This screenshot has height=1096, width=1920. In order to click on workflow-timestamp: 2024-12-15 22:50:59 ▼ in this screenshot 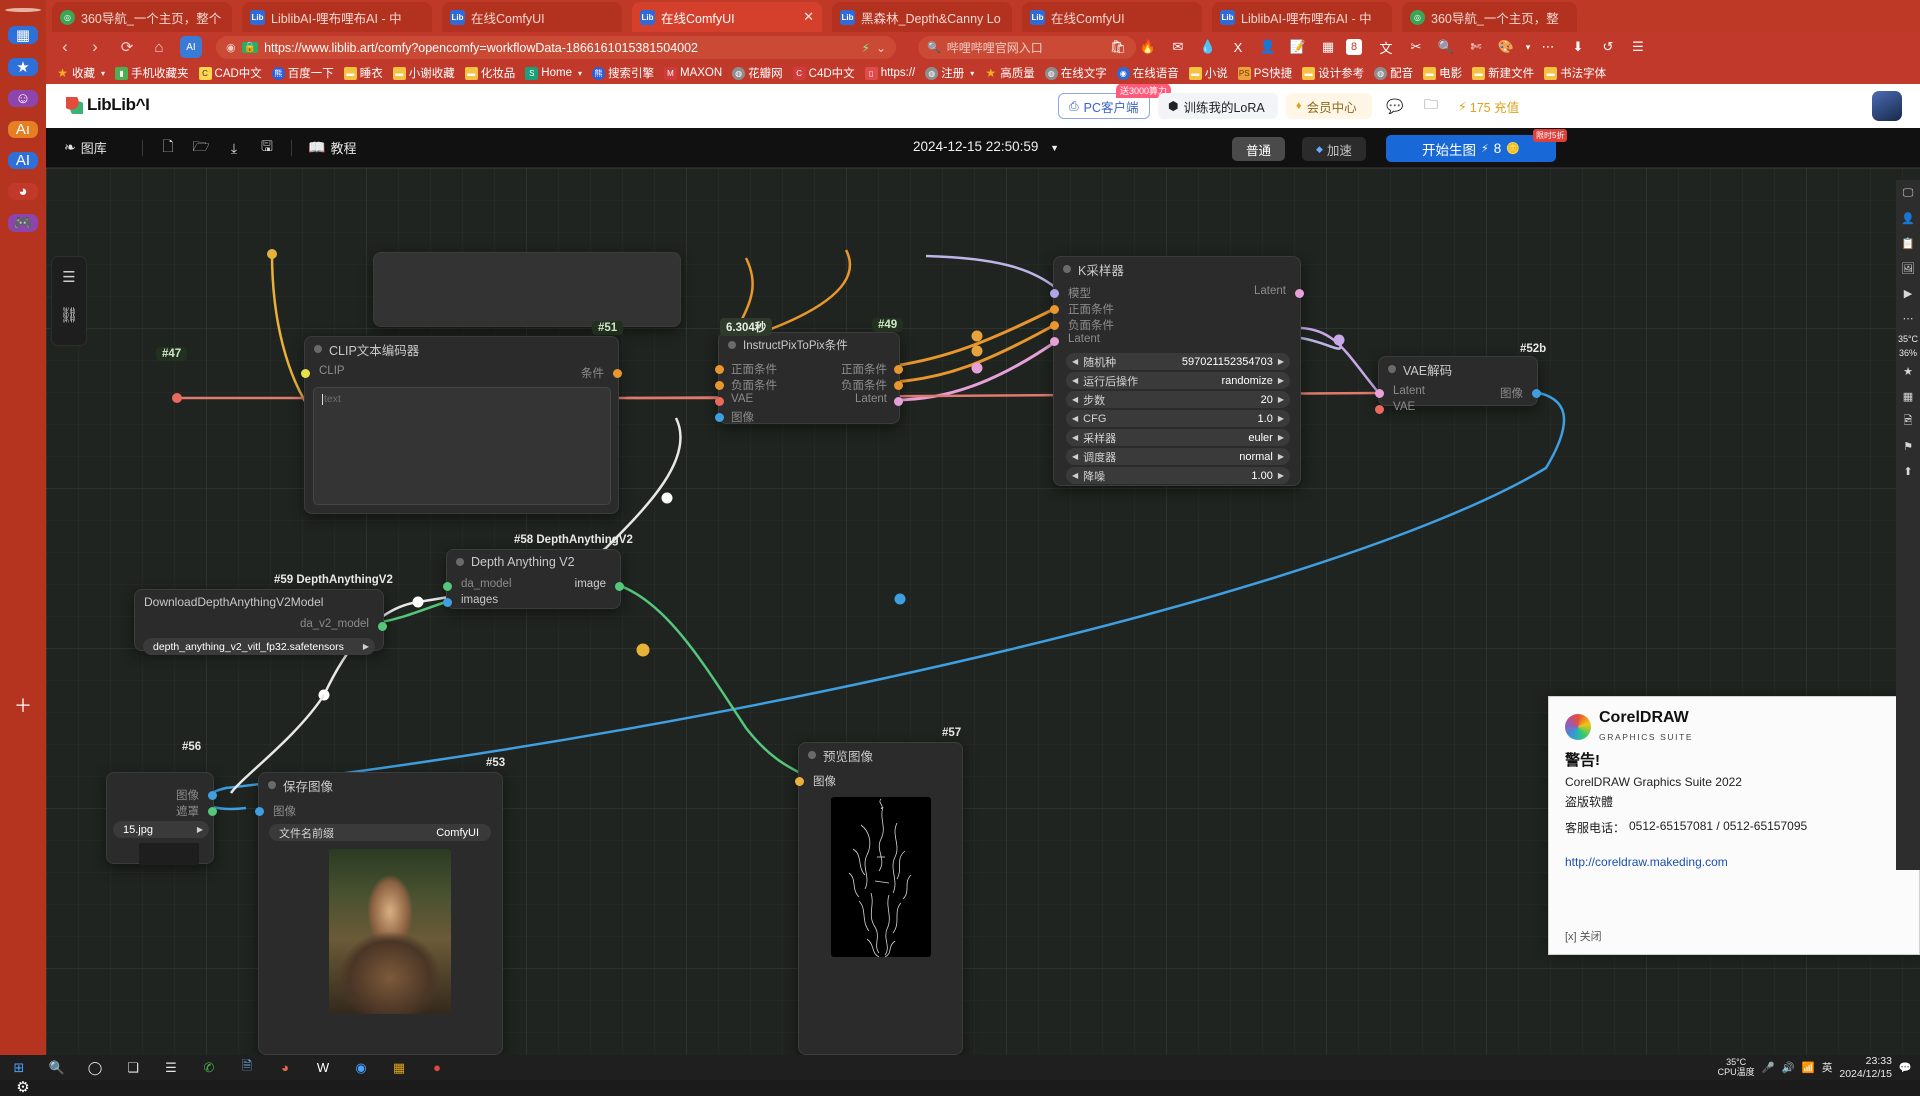, I will do `click(986, 146)`.